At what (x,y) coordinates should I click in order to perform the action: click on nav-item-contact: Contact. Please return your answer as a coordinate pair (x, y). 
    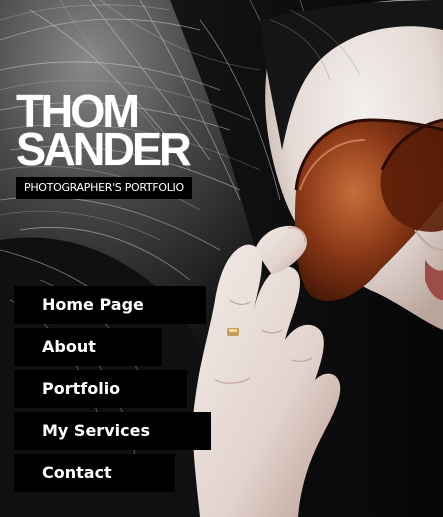
    Looking at the image, I should click on (94, 473).